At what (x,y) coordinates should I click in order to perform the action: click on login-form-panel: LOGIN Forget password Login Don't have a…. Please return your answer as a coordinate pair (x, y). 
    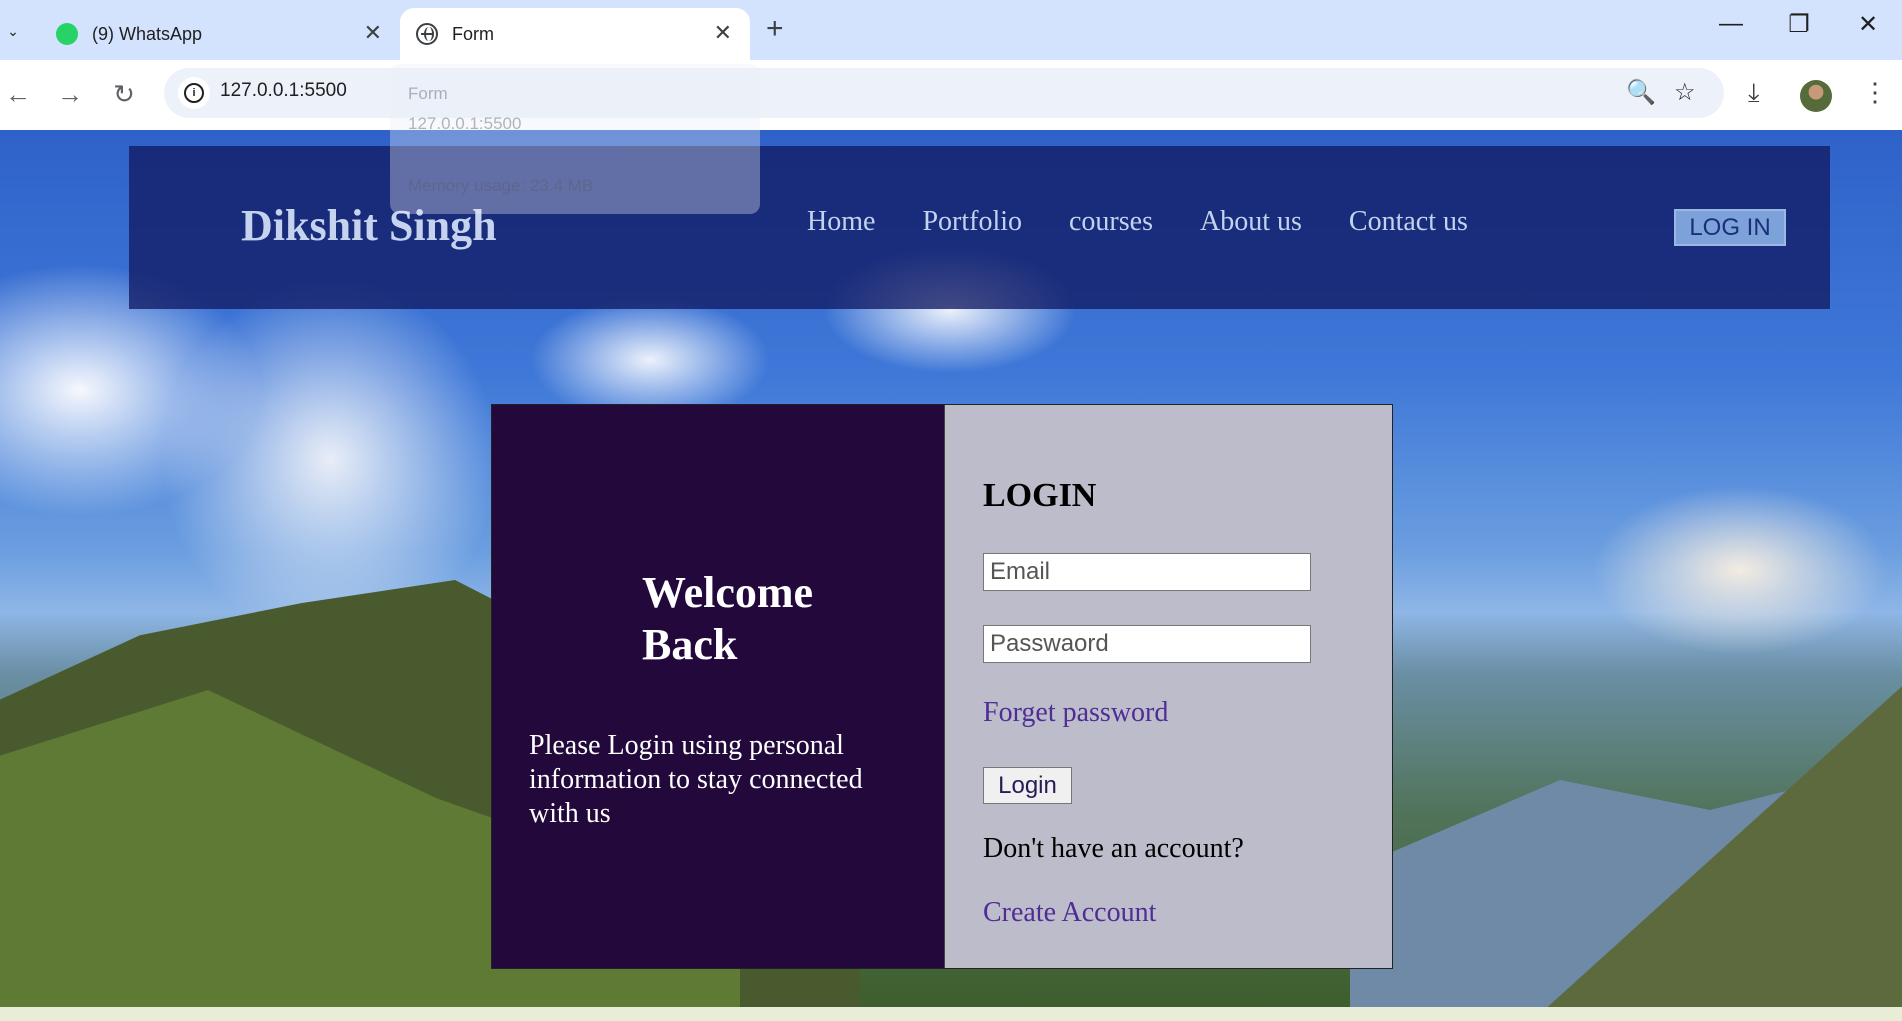
    Looking at the image, I should click on (1168, 686).